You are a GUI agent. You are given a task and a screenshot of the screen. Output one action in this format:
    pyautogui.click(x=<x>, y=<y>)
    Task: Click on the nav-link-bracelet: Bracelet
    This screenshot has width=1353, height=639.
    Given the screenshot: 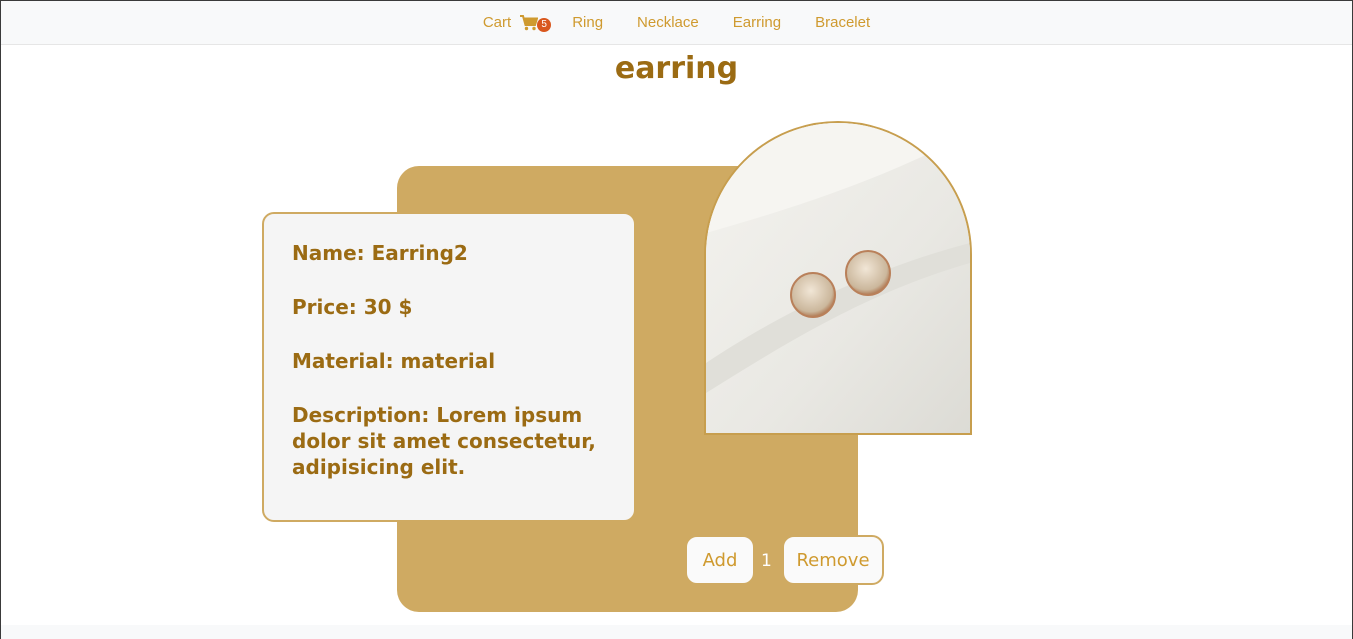 What is the action you would take?
    pyautogui.click(x=842, y=22)
    